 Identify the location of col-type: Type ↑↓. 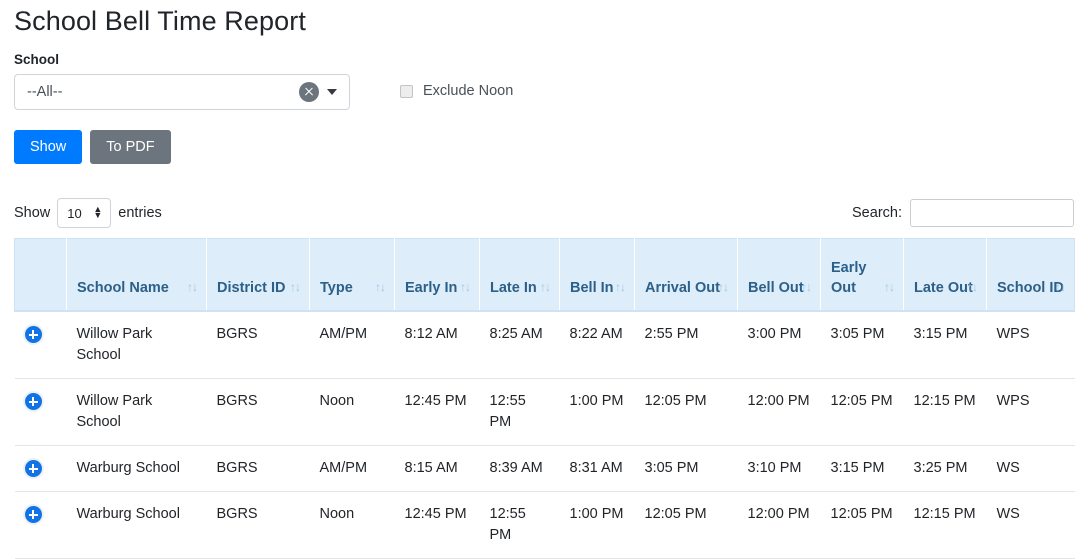
(352, 275).